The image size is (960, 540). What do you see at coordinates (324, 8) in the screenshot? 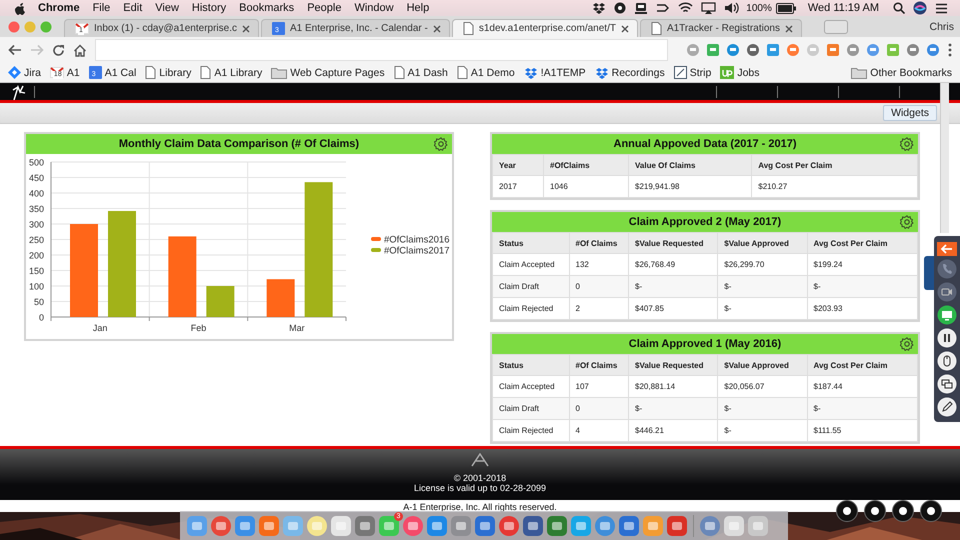
I see `menu-item: People` at bounding box center [324, 8].